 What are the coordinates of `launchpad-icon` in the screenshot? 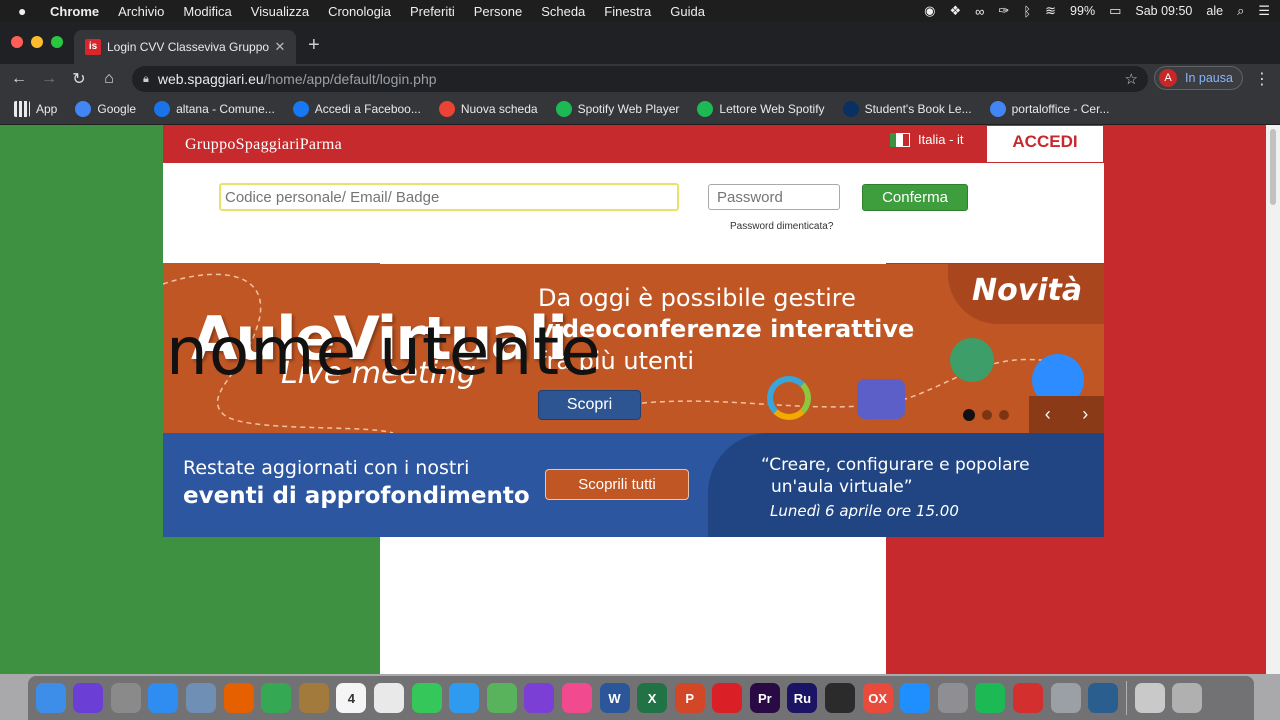 It's located at (125, 698).